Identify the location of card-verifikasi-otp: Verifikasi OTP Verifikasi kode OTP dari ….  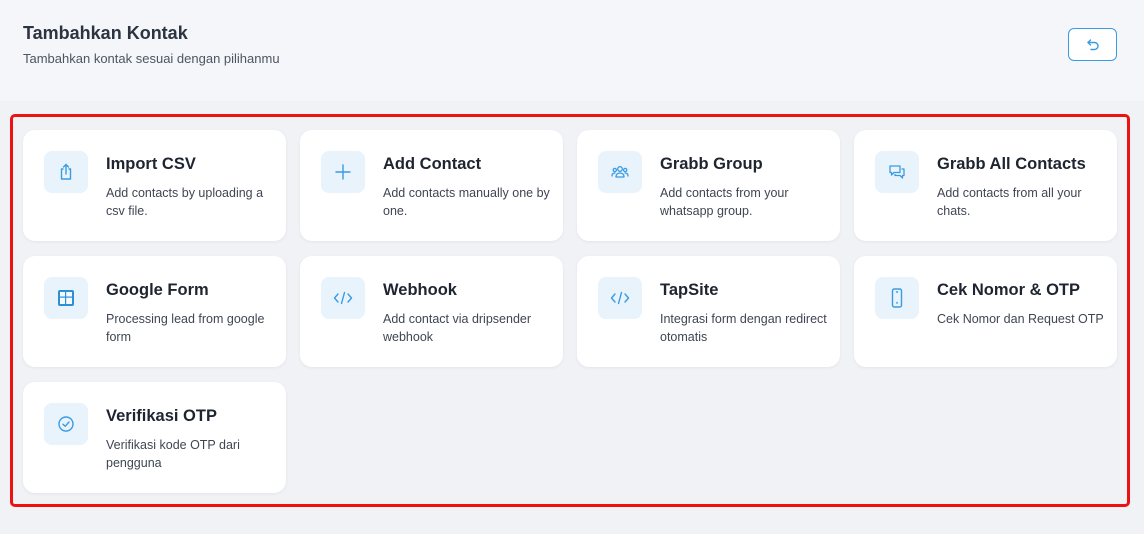
(154, 437).